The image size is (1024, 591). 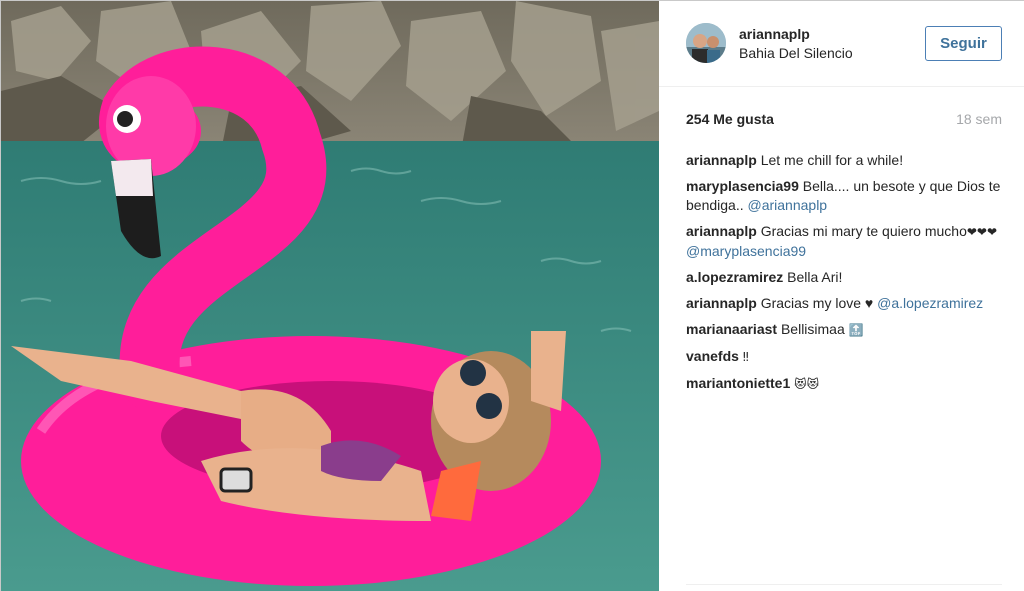 I want to click on follow-button: Seguir, so click(x=963, y=43).